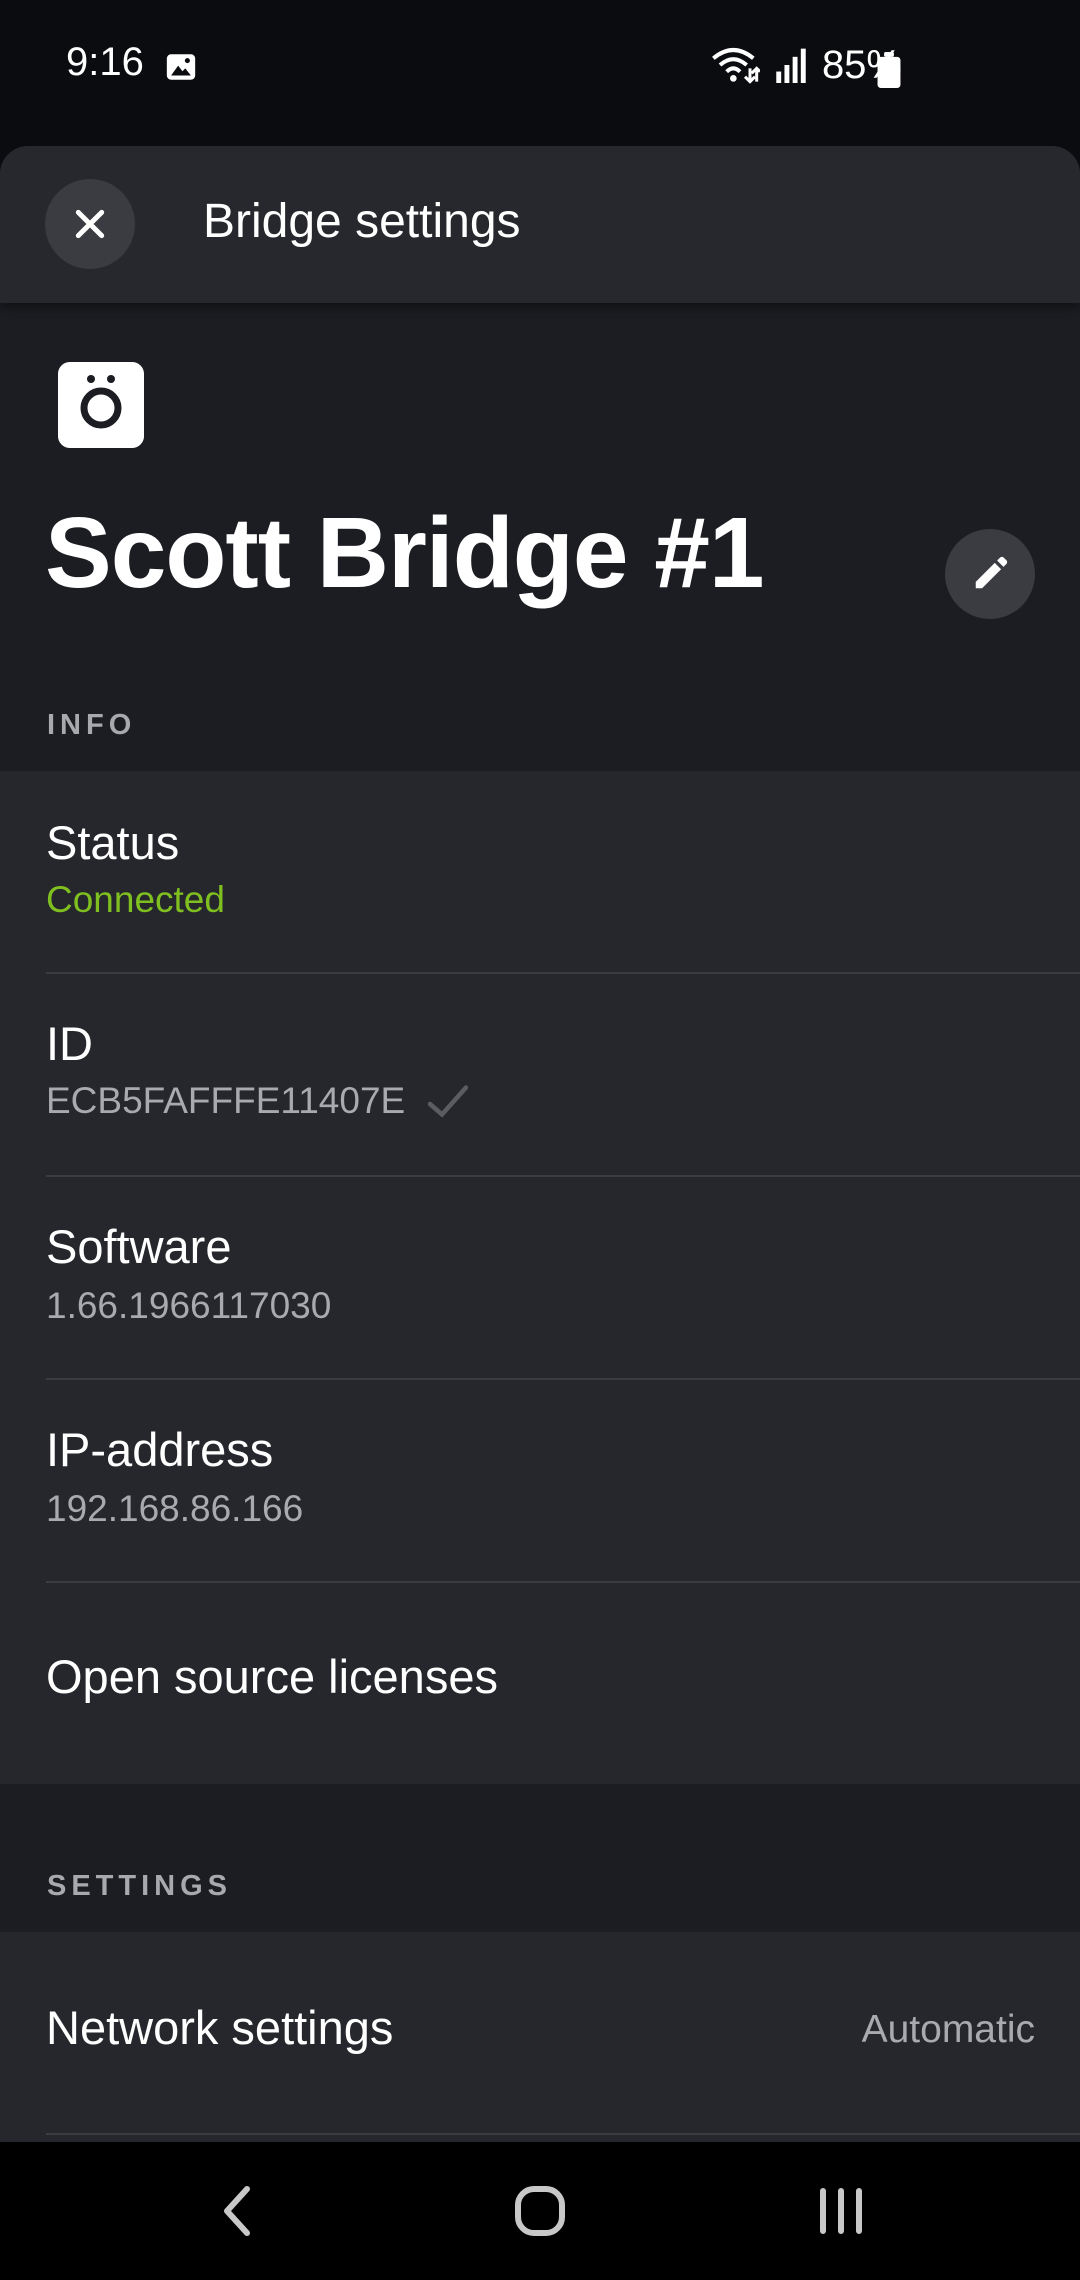 The height and width of the screenshot is (2280, 1080). I want to click on id-value: ECB5FAFFFE11407E, so click(226, 1100).